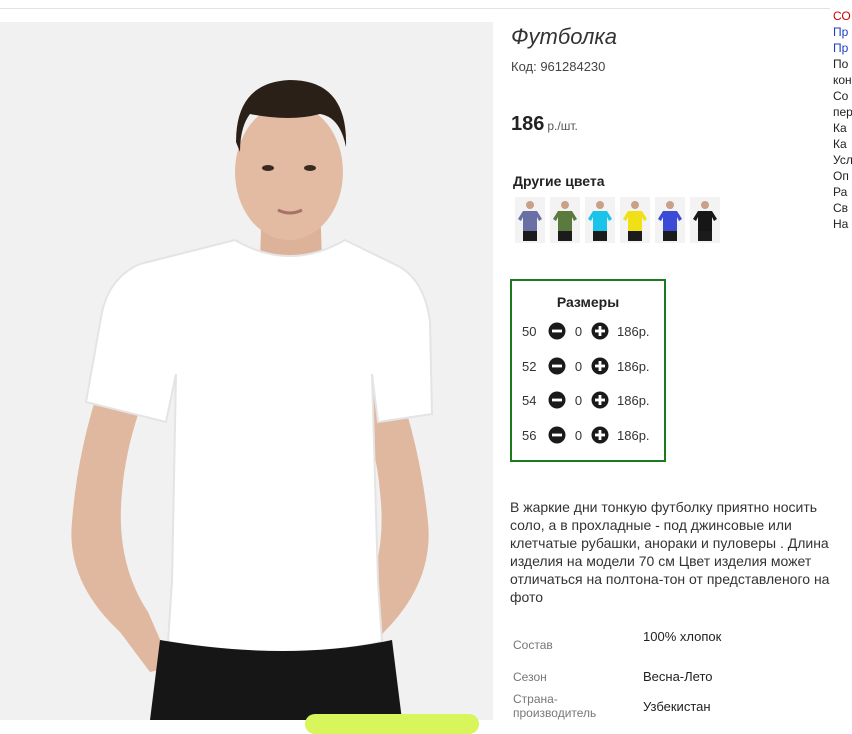  Describe the element at coordinates (842, 224) in the screenshot. I see `side-menu-item: На` at that location.